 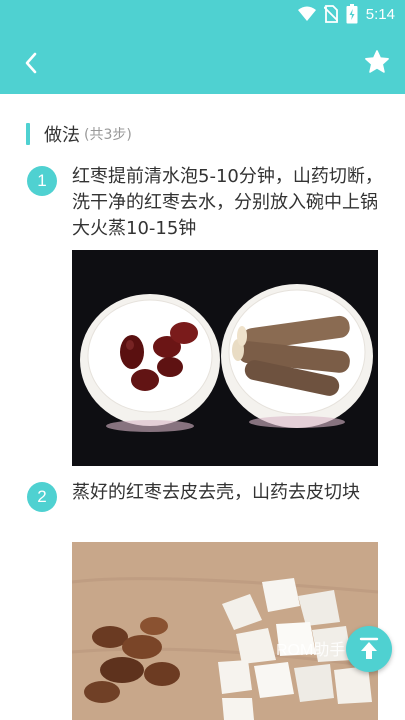 I want to click on no-sim-icon, so click(x=330, y=14).